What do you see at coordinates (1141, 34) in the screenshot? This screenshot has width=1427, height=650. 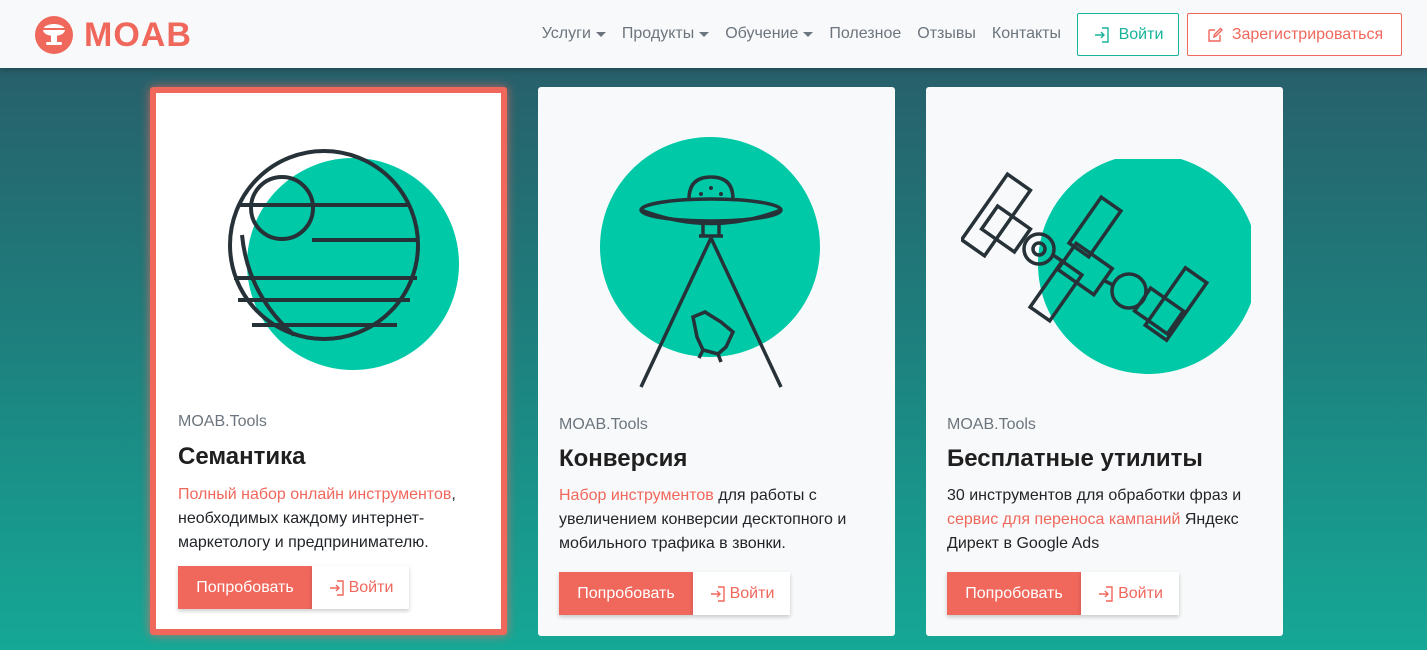 I see `login-label: Войти` at bounding box center [1141, 34].